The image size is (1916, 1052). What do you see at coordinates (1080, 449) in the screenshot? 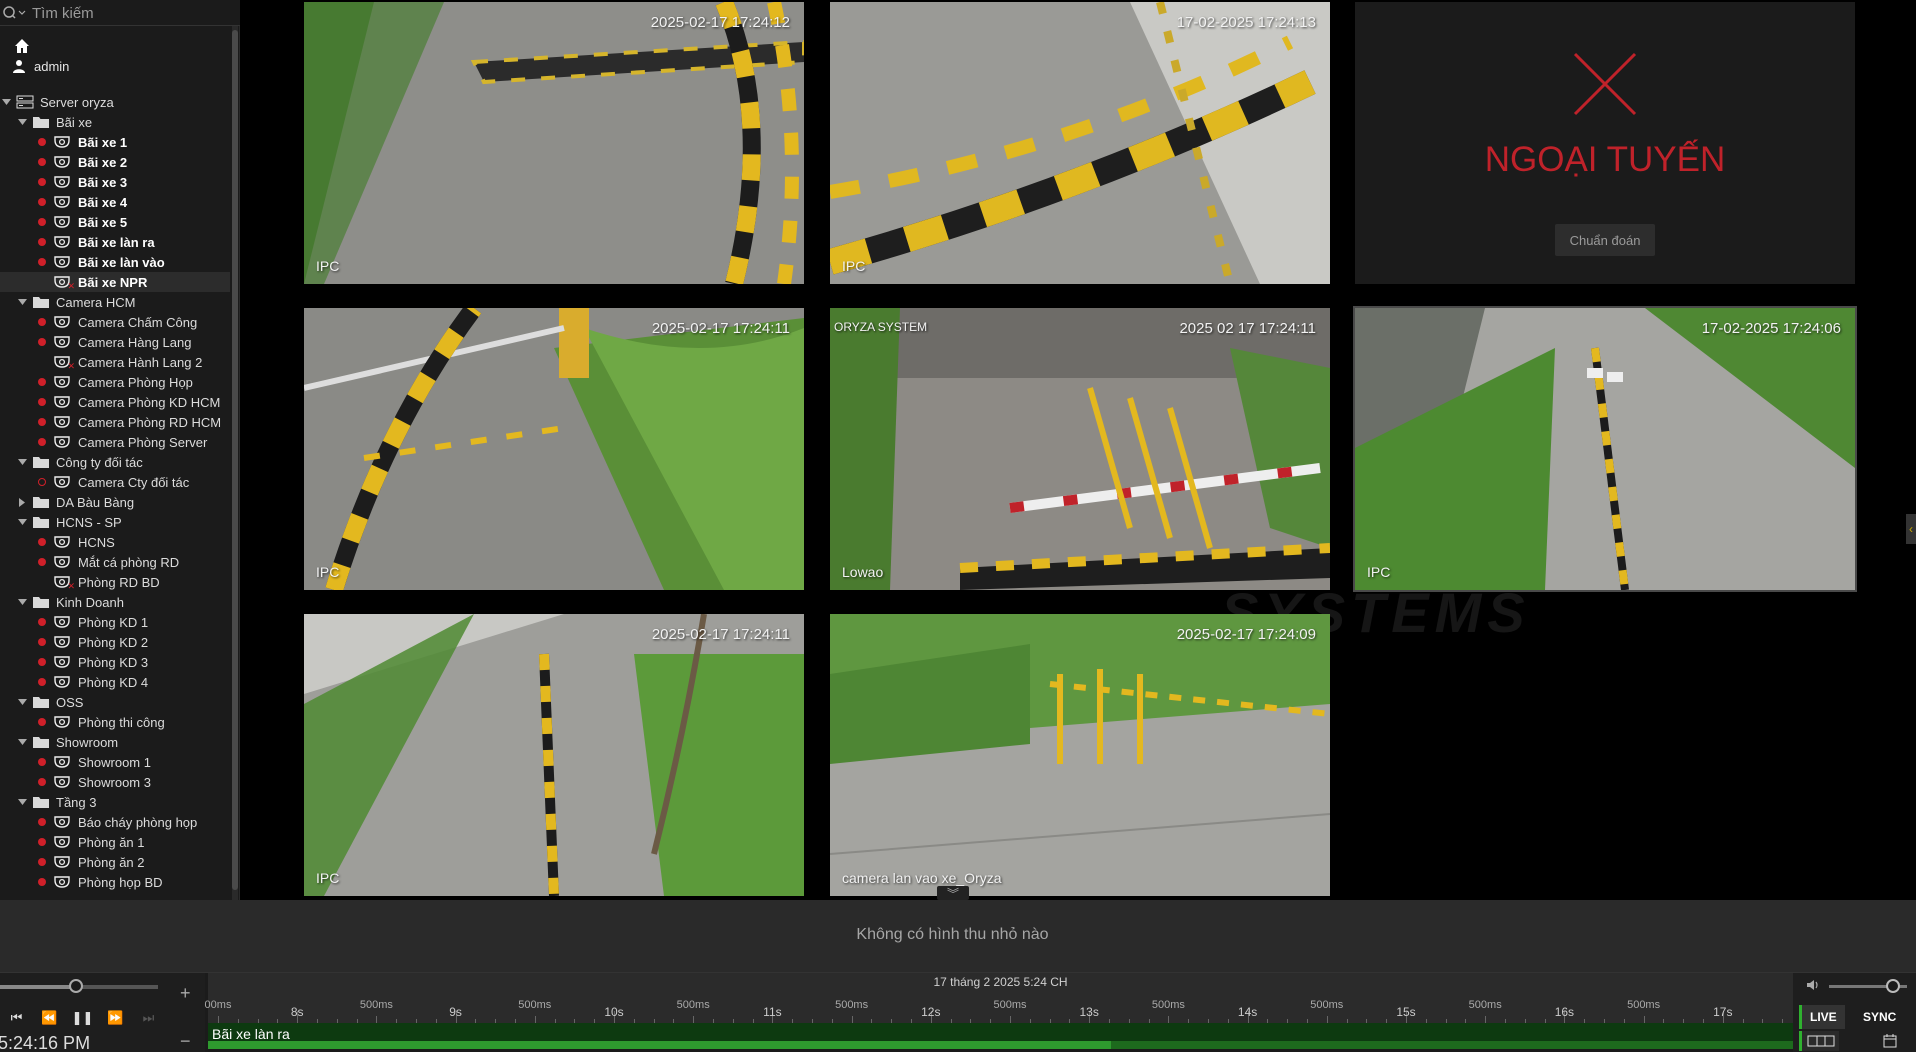
I see `camera-tile: 2025 02 17 17:24:11 Lowao ORYZA SYSTEM` at bounding box center [1080, 449].